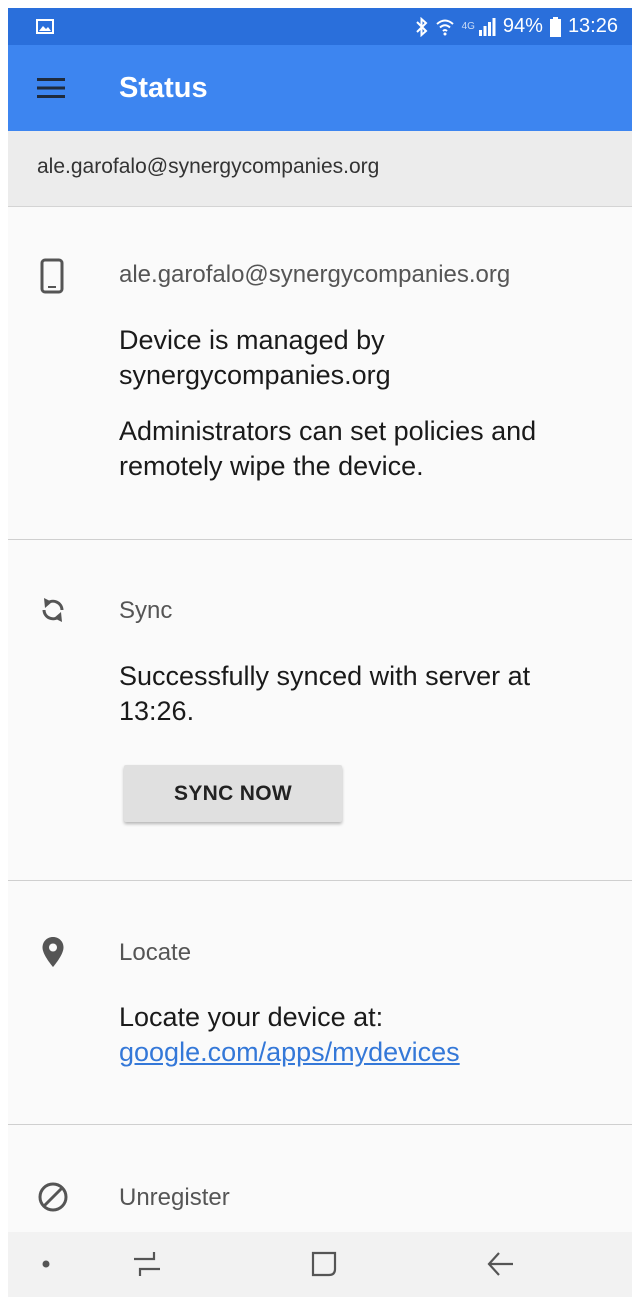 This screenshot has height=1297, width=632. Describe the element at coordinates (555, 26) in the screenshot. I see `battery-icon` at that location.